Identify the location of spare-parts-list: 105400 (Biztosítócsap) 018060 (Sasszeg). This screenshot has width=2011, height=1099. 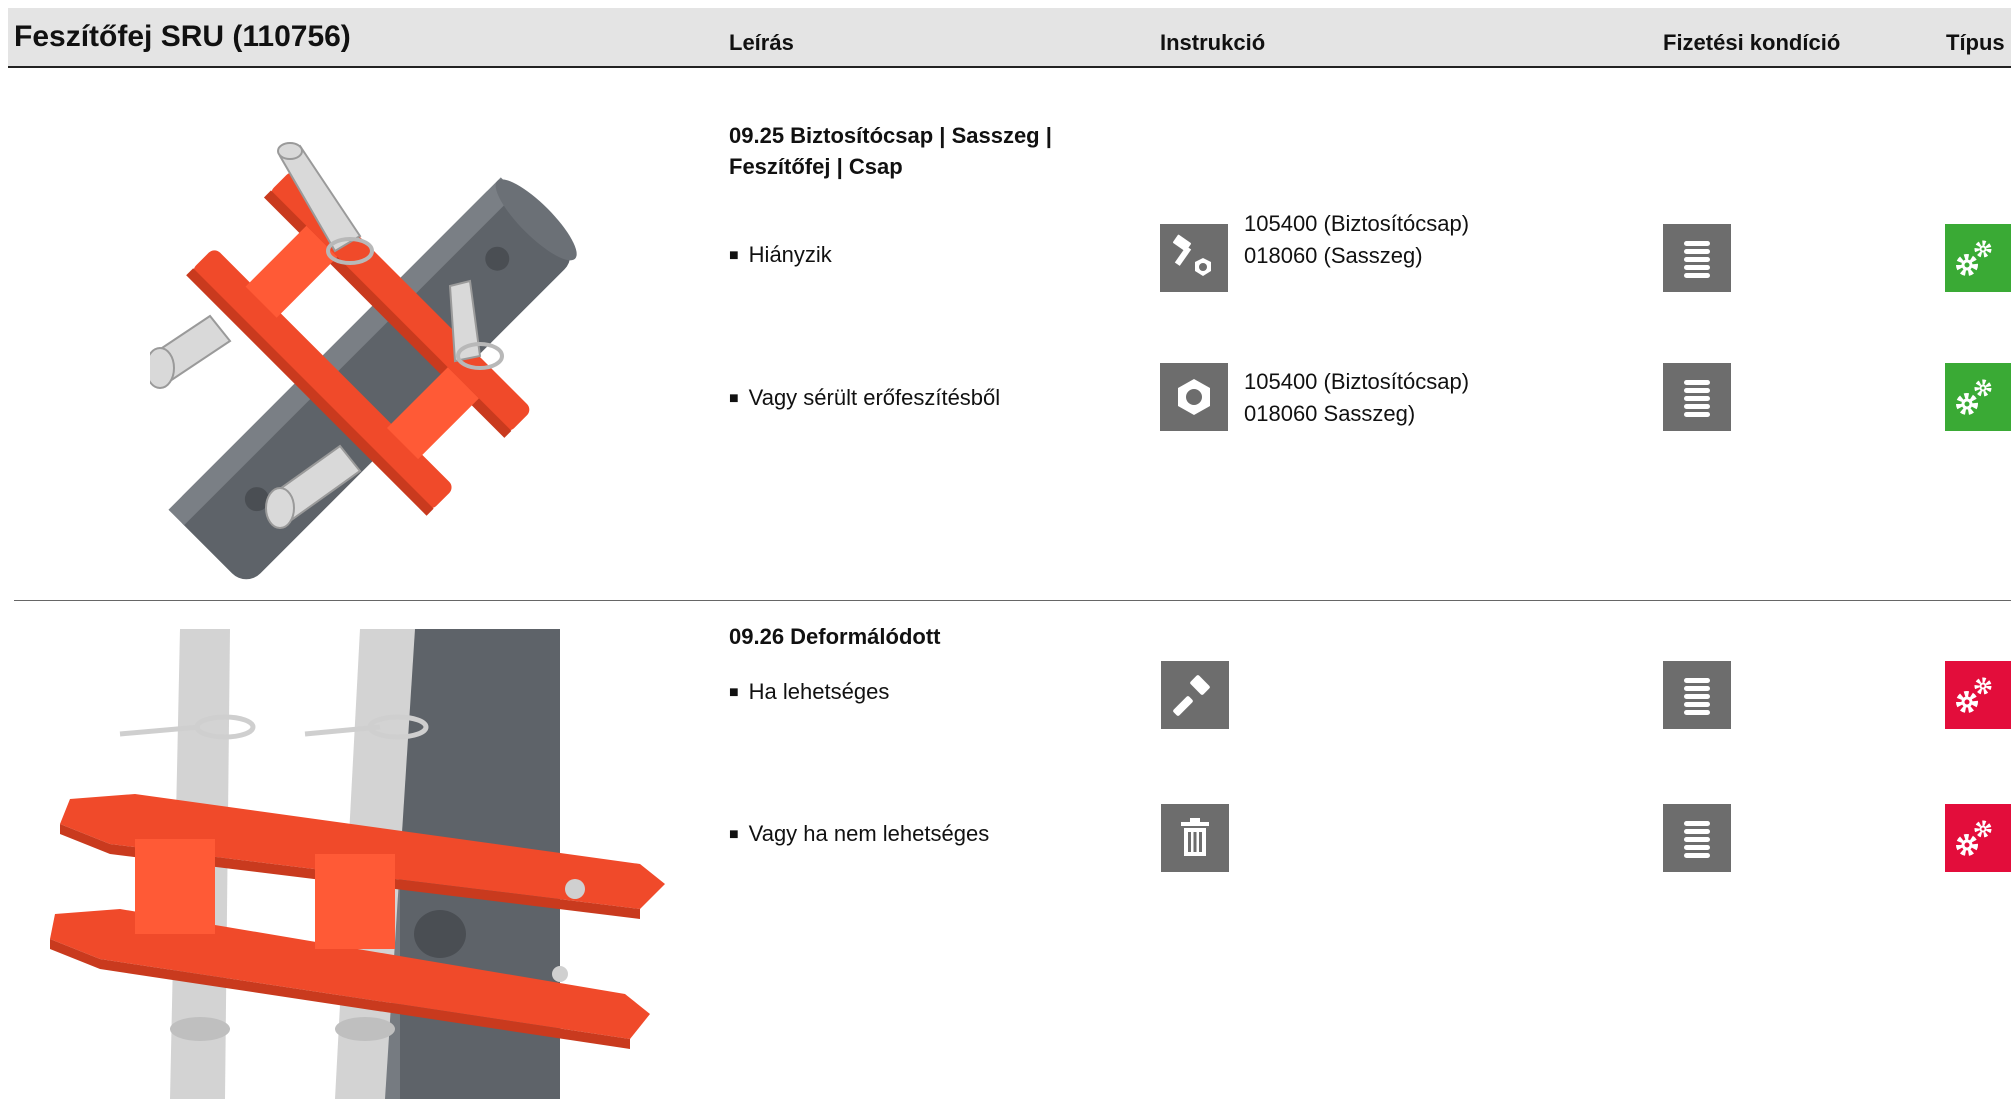
(1356, 240).